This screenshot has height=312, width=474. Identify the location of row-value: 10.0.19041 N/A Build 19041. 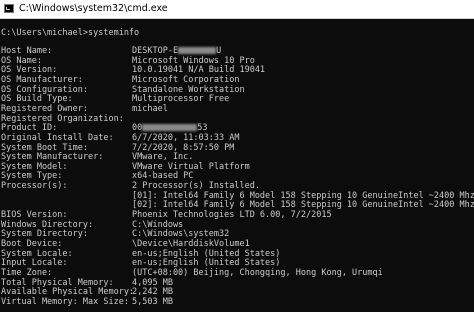
(199, 70).